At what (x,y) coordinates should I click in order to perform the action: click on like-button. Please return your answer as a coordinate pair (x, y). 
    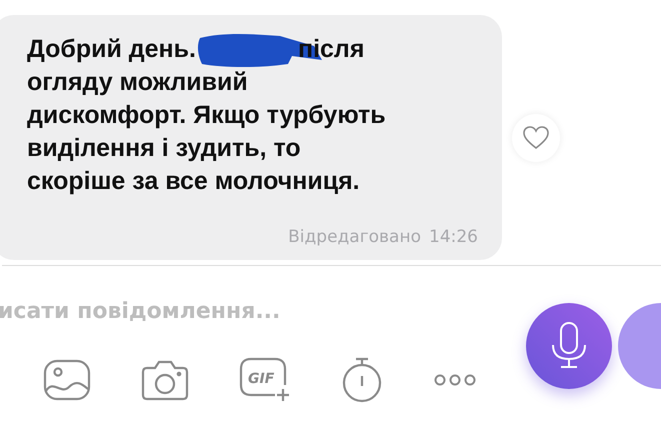
    Looking at the image, I should click on (536, 138).